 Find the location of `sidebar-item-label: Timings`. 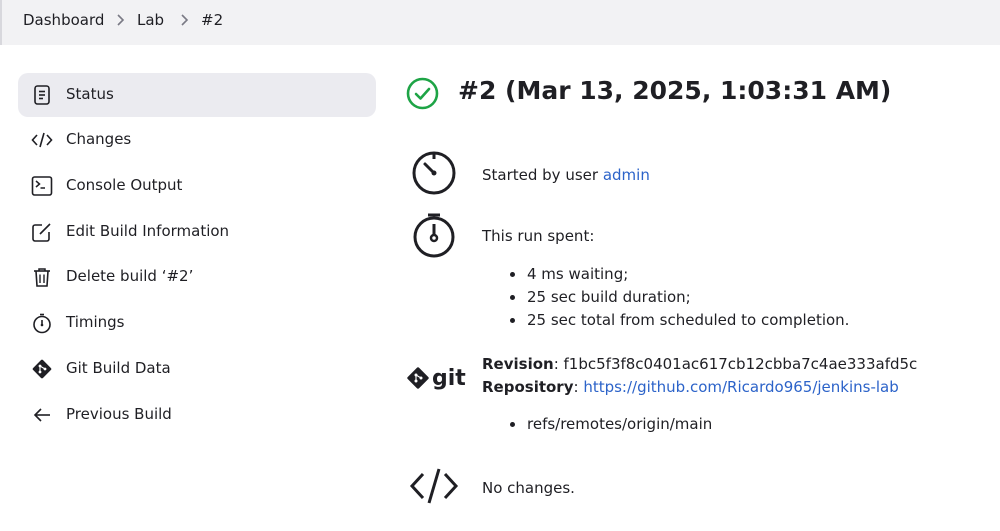

sidebar-item-label: Timings is located at coordinates (95, 322).